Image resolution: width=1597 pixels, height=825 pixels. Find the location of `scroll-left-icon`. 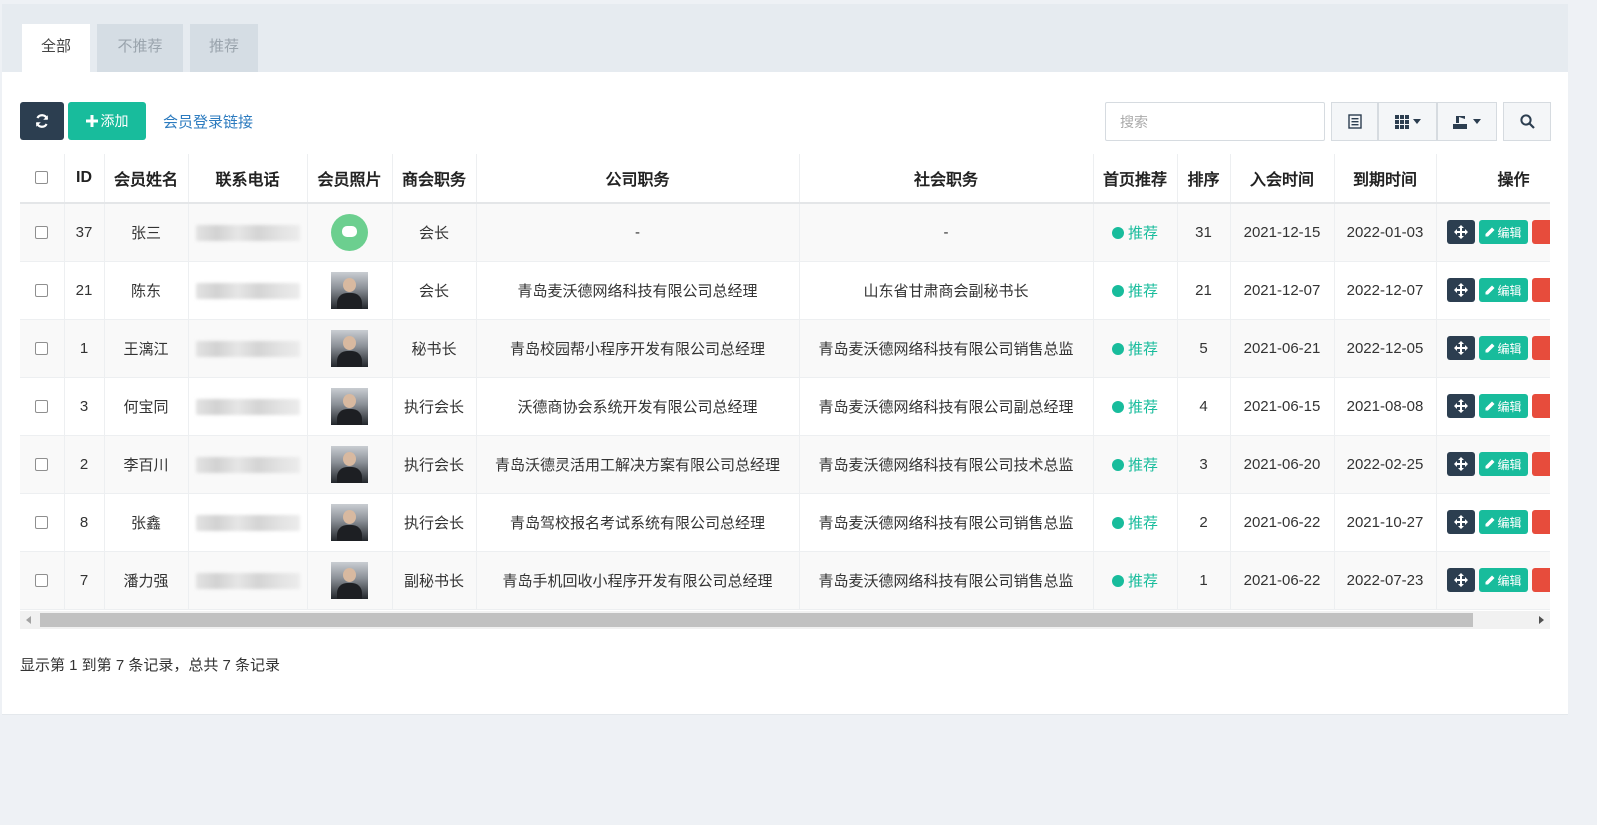

scroll-left-icon is located at coordinates (28, 620).